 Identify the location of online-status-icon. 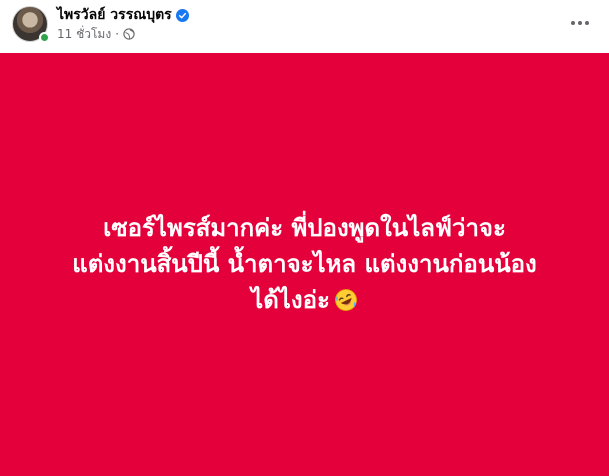
(44, 37).